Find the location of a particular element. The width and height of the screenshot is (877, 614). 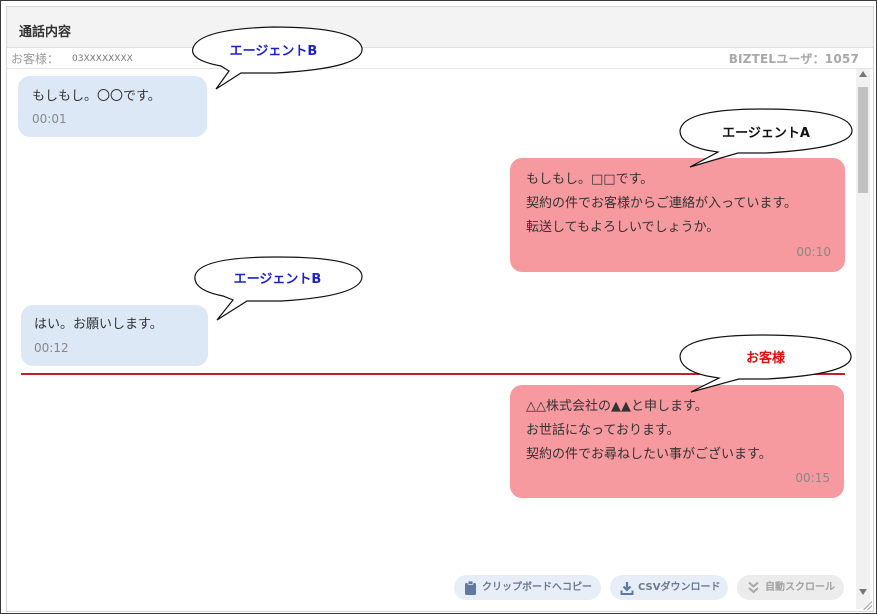

auto-scroll-button: 自動スクロール is located at coordinates (790, 587).